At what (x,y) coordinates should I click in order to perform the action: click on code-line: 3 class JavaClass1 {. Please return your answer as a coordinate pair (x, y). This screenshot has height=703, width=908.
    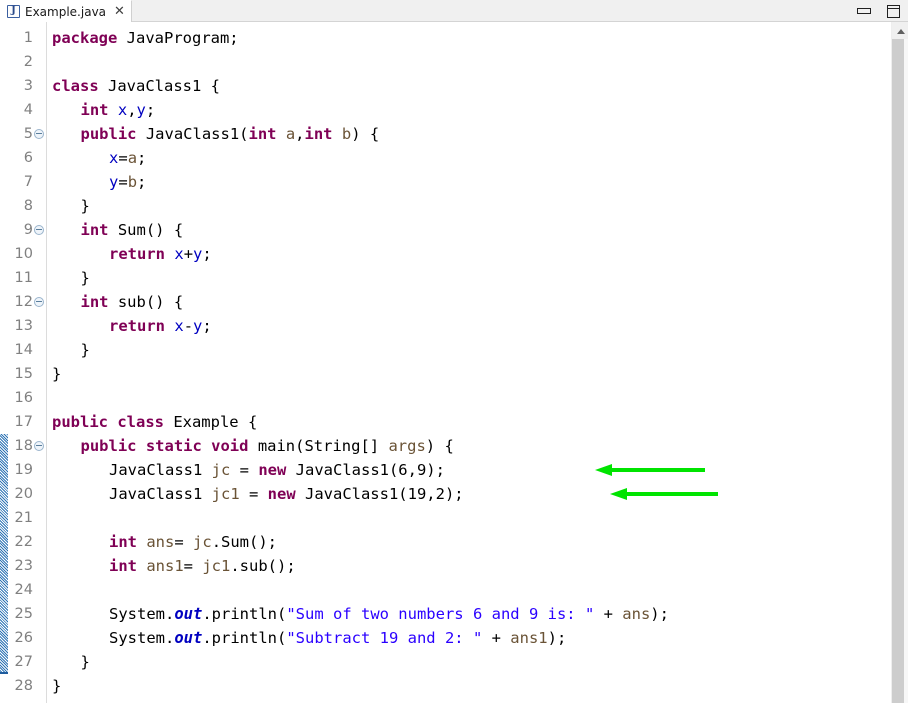
    Looking at the image, I should click on (454, 86).